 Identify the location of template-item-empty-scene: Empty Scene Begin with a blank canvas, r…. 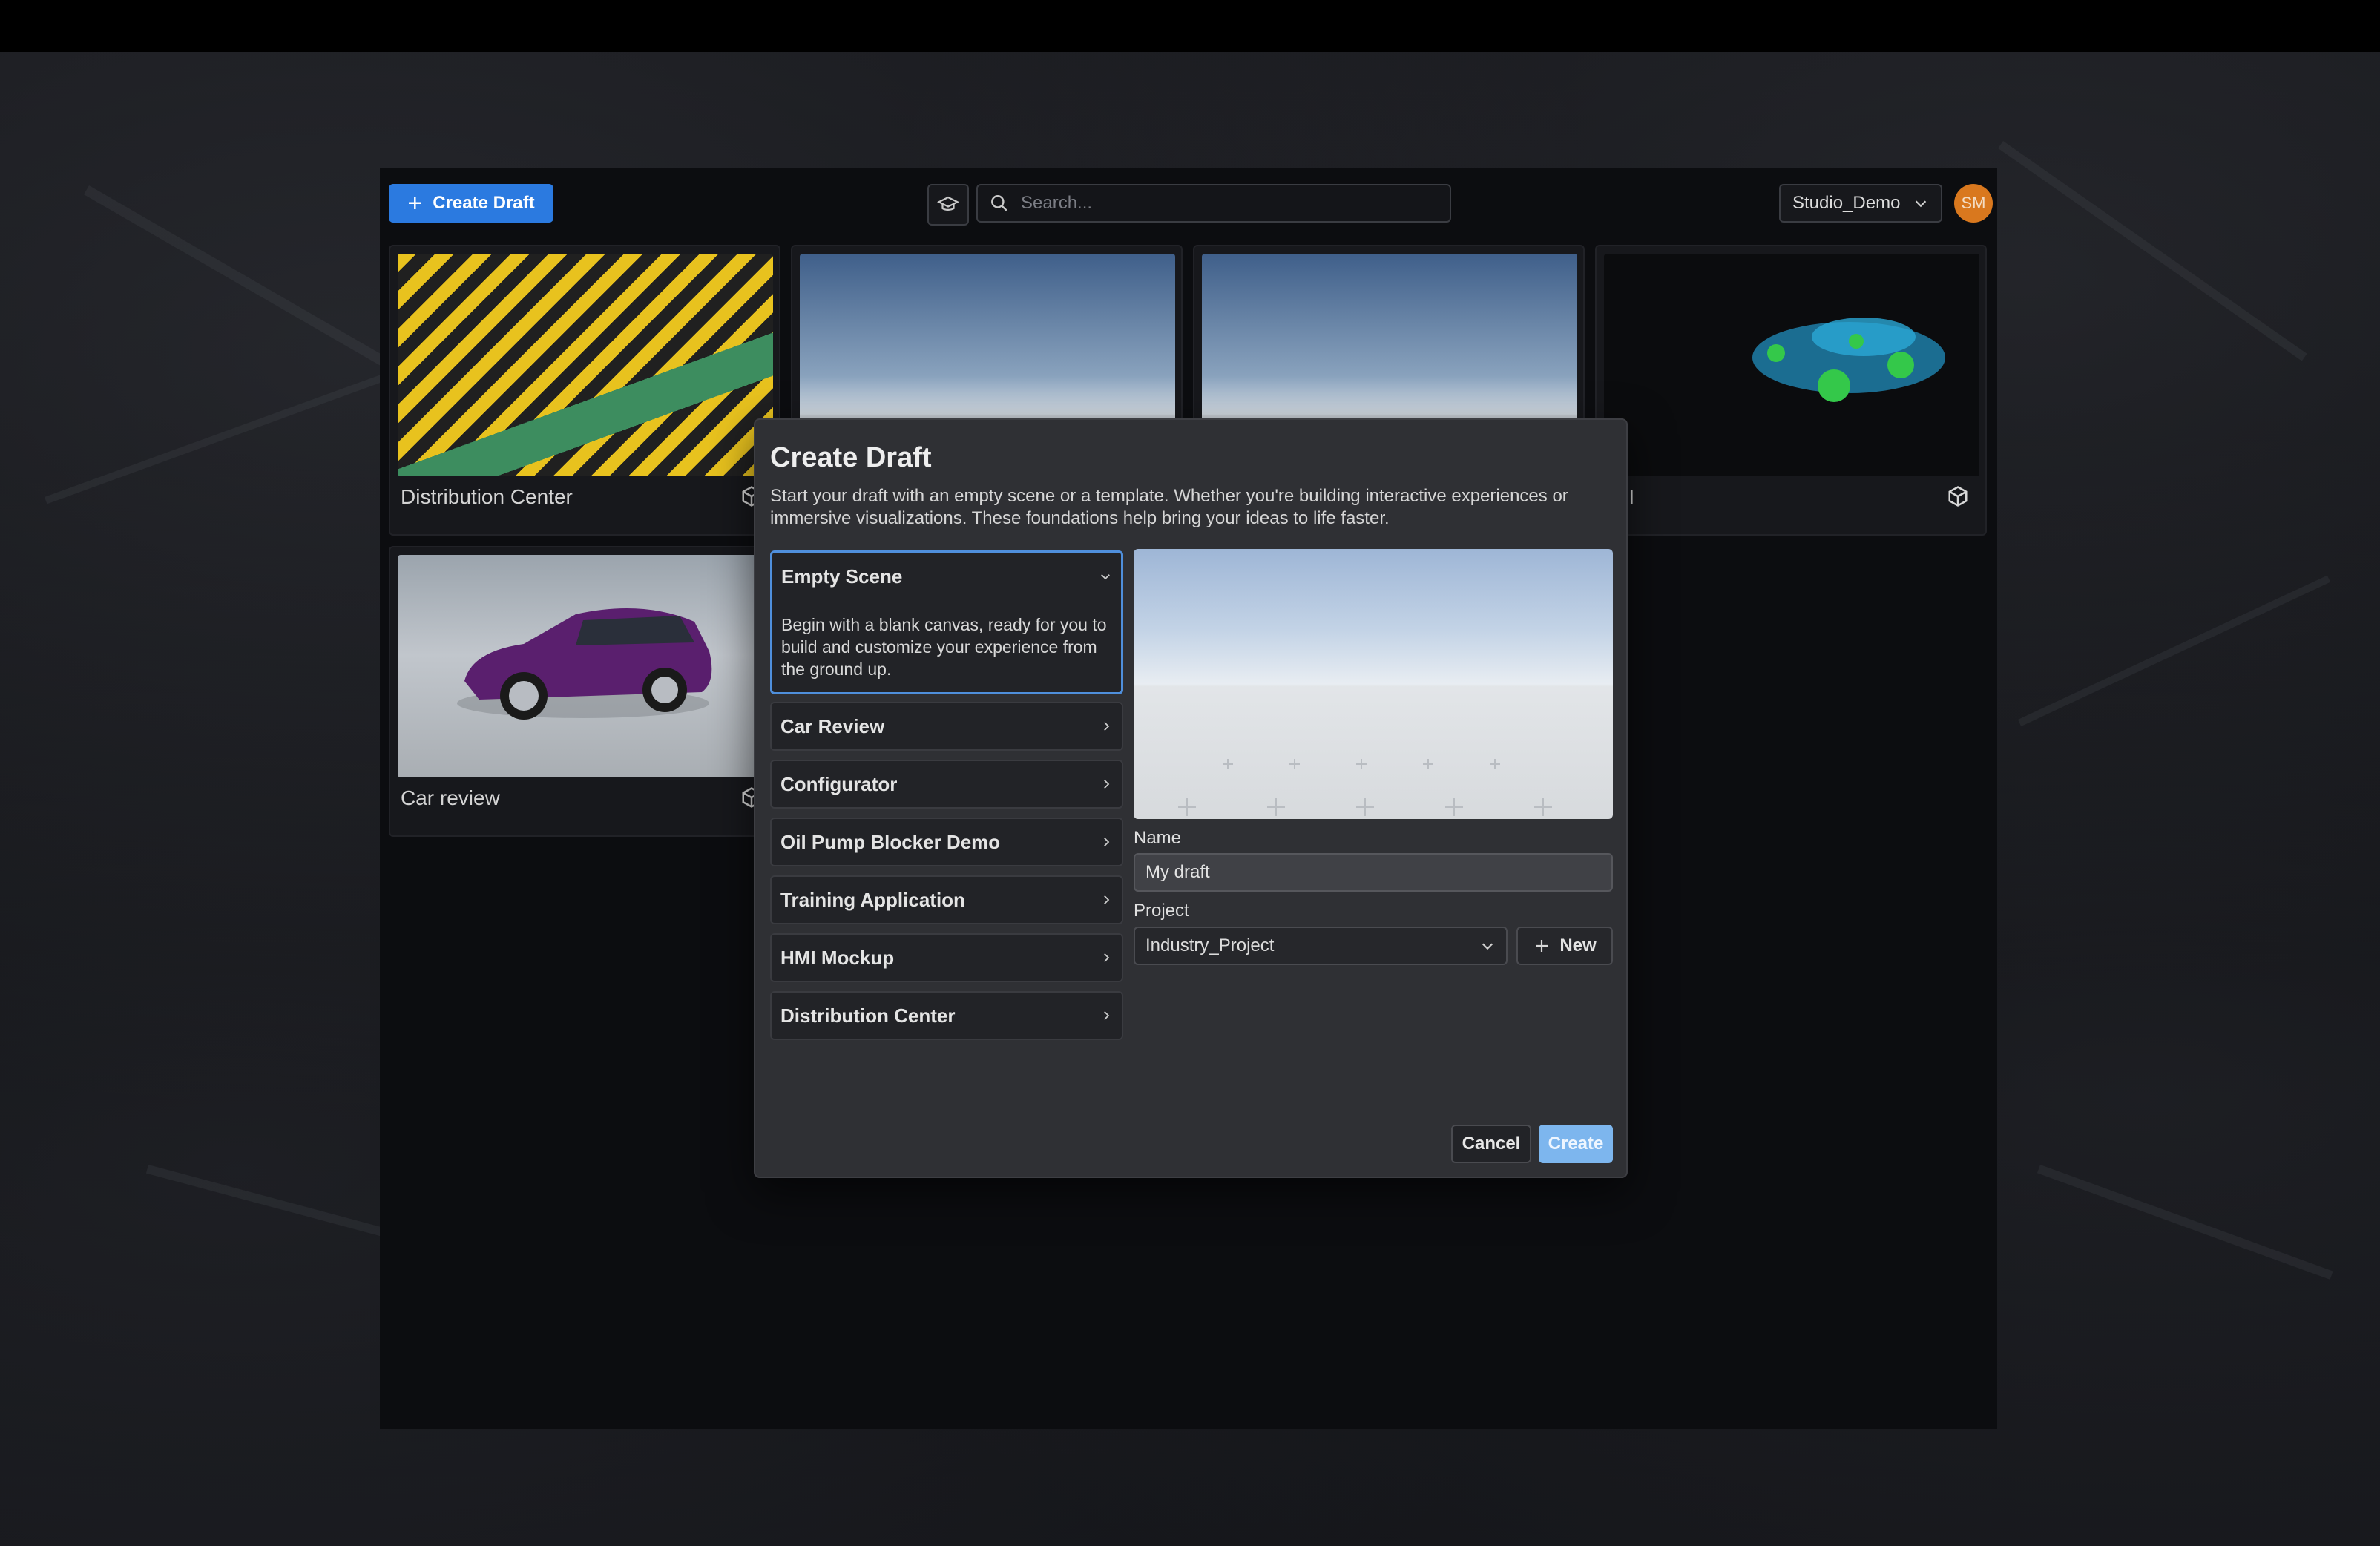
(947, 622).